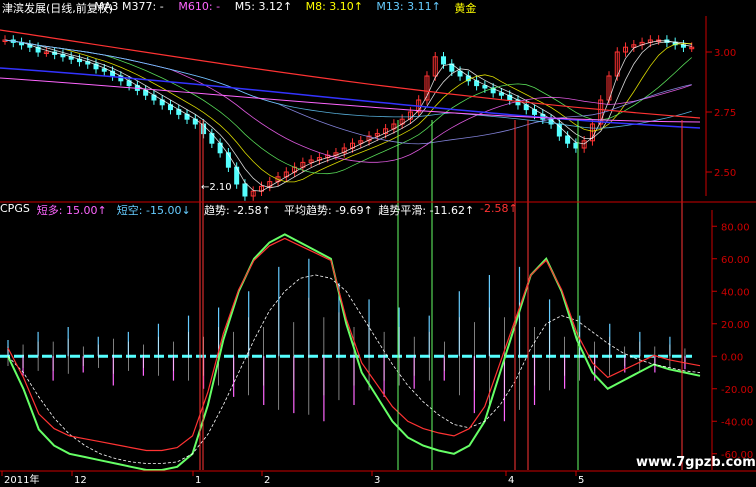 The height and width of the screenshot is (487, 756). Describe the element at coordinates (198, 480) in the screenshot. I see `x-tick-label: 1` at that location.